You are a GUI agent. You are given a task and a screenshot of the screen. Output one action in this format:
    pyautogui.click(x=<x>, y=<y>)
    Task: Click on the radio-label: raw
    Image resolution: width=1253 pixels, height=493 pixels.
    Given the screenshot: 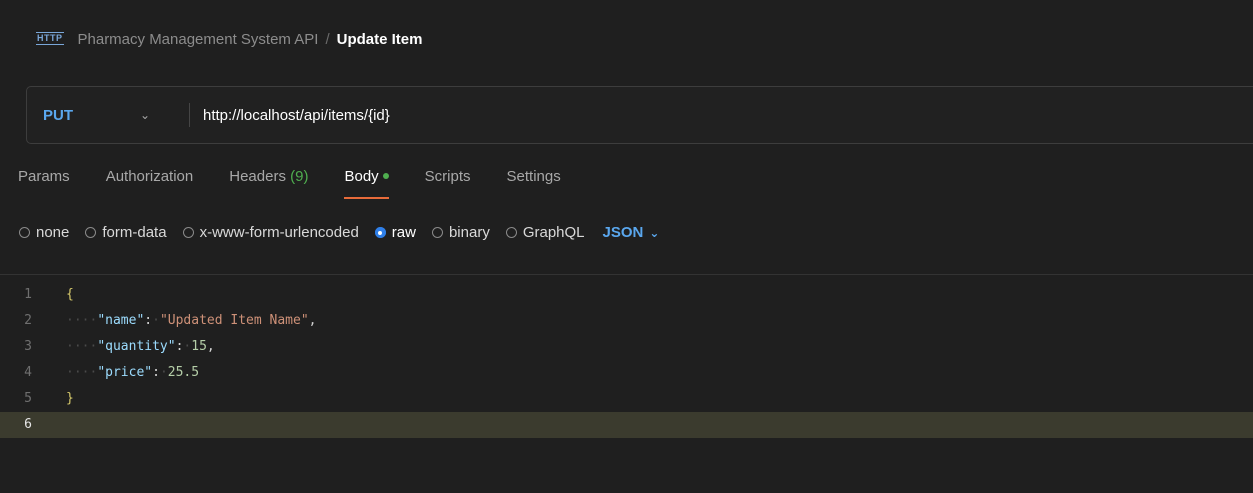 What is the action you would take?
    pyautogui.click(x=403, y=232)
    